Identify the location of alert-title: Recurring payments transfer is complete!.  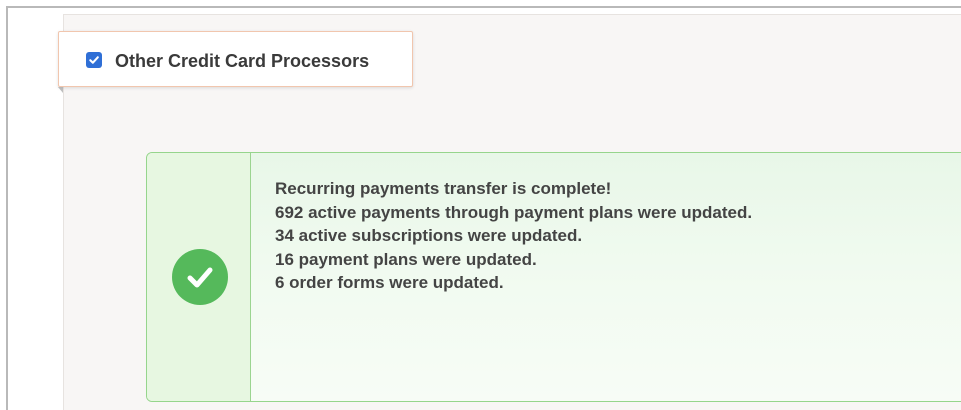
(443, 188).